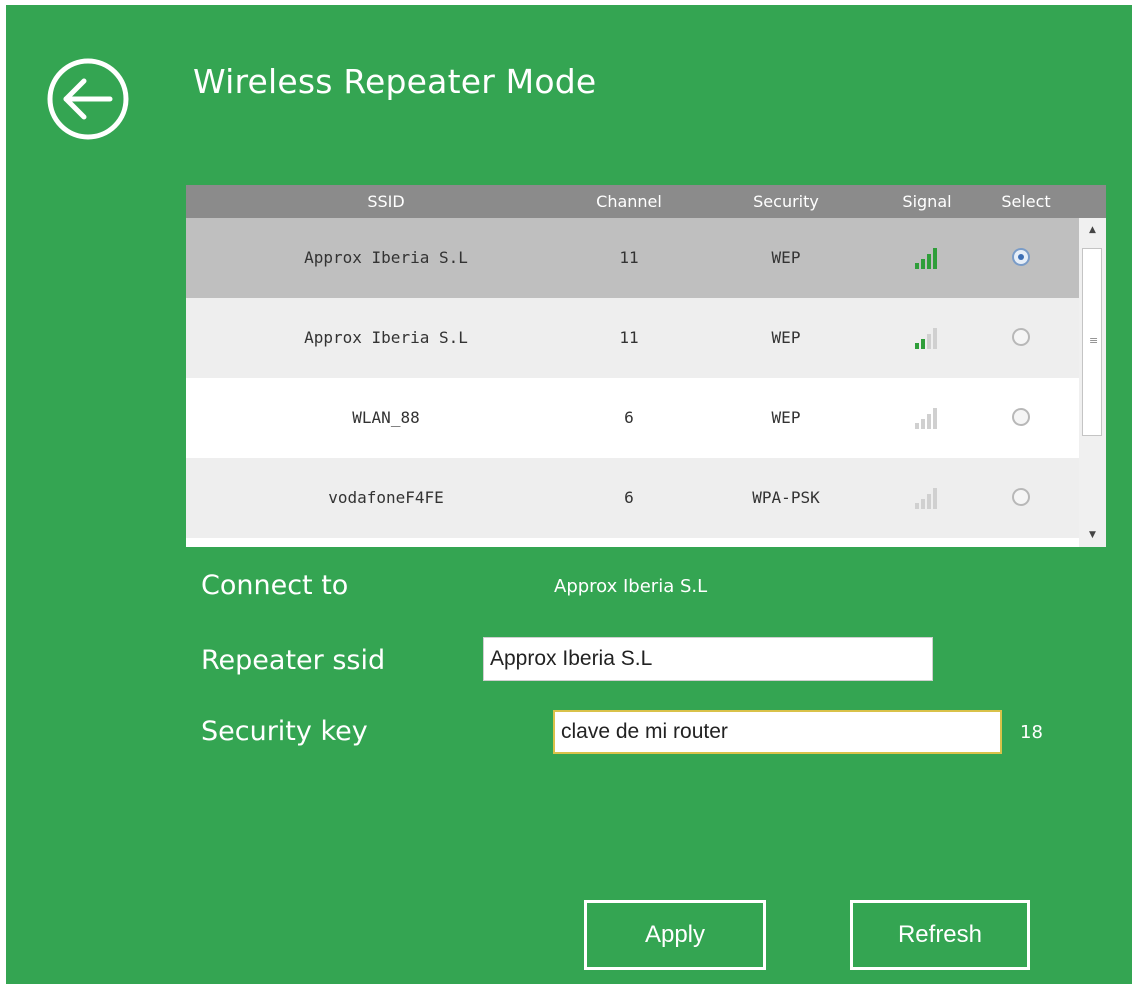  What do you see at coordinates (275, 585) in the screenshot?
I see `connect-to-label: Connect to` at bounding box center [275, 585].